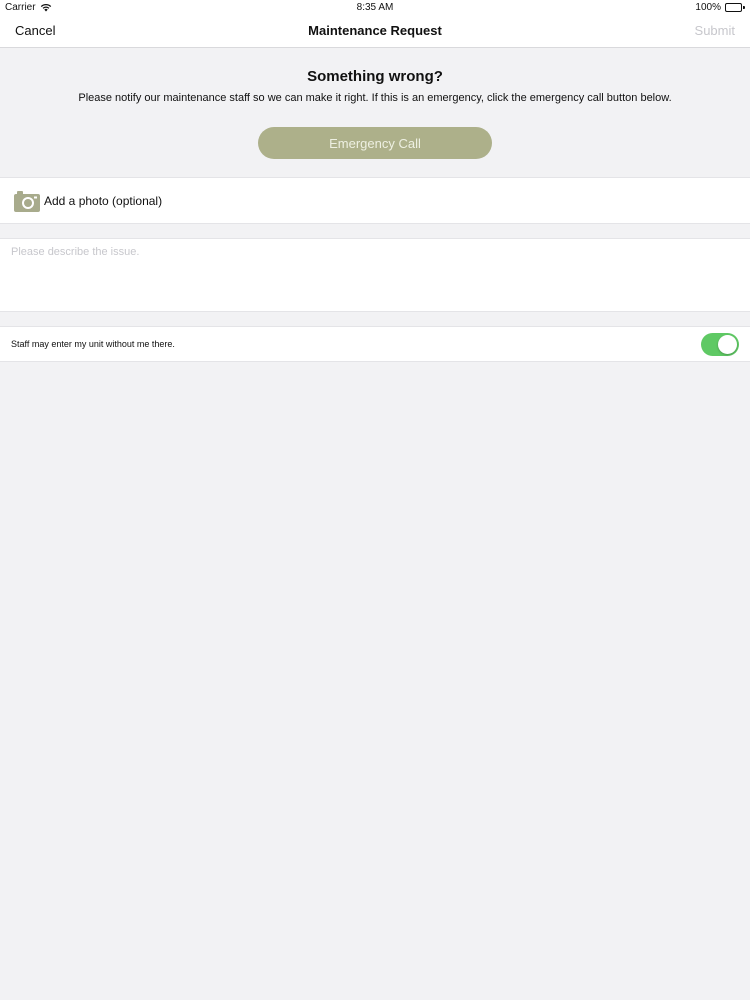 The width and height of the screenshot is (750, 1000). I want to click on cancel-button: Cancel, so click(35, 30).